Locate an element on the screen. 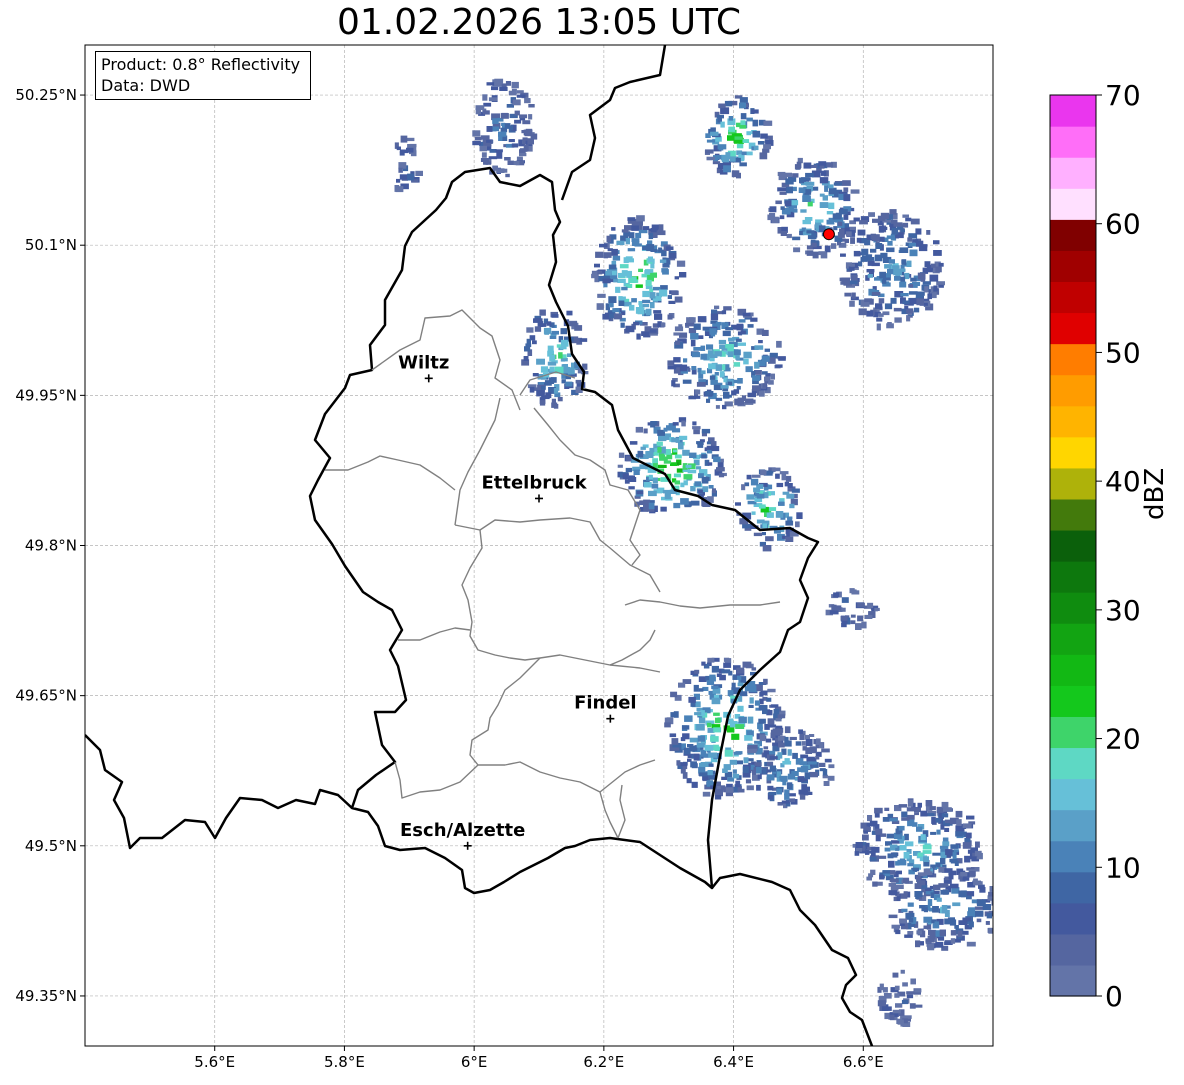 Image resolution: width=1184 pixels, height=1085 pixels. city-marker: Esch/Alzette is located at coordinates (462, 835).